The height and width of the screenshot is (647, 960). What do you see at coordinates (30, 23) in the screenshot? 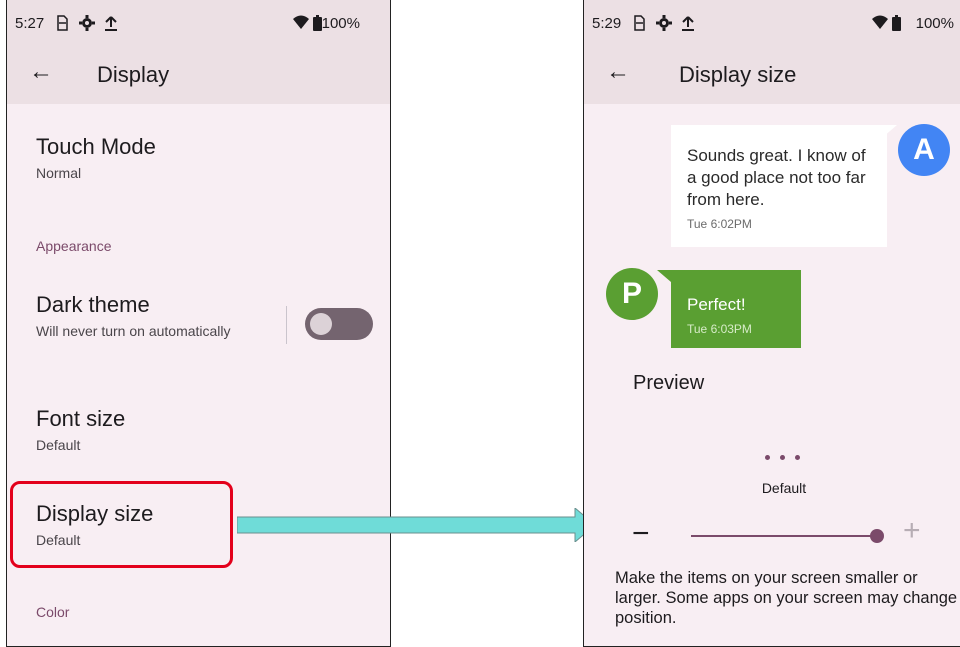
I see `status-time: 5:27` at bounding box center [30, 23].